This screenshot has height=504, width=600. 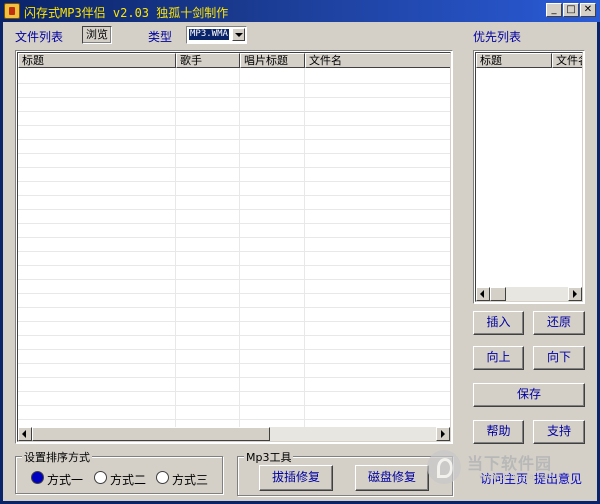 What do you see at coordinates (272, 60) in the screenshot?
I see `column-header-album: 唱片标题` at bounding box center [272, 60].